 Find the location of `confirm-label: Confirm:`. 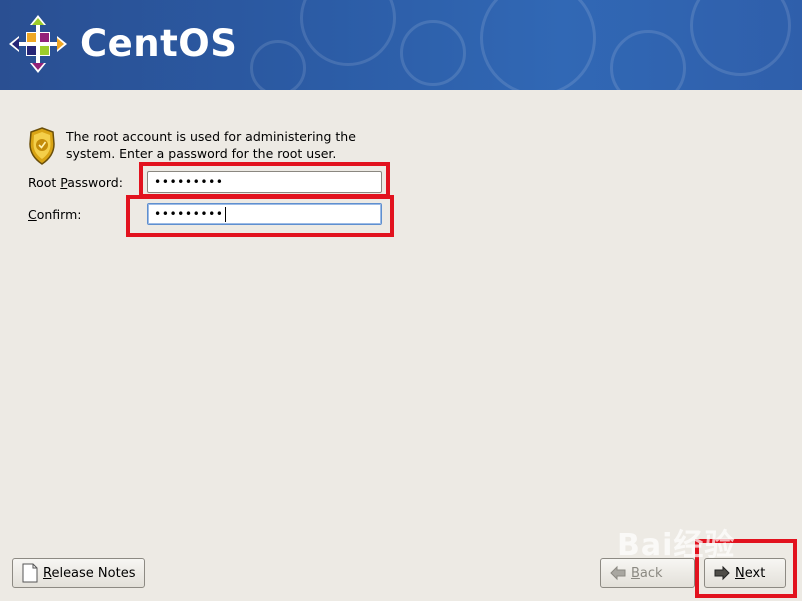

confirm-label: Confirm: is located at coordinates (55, 214).